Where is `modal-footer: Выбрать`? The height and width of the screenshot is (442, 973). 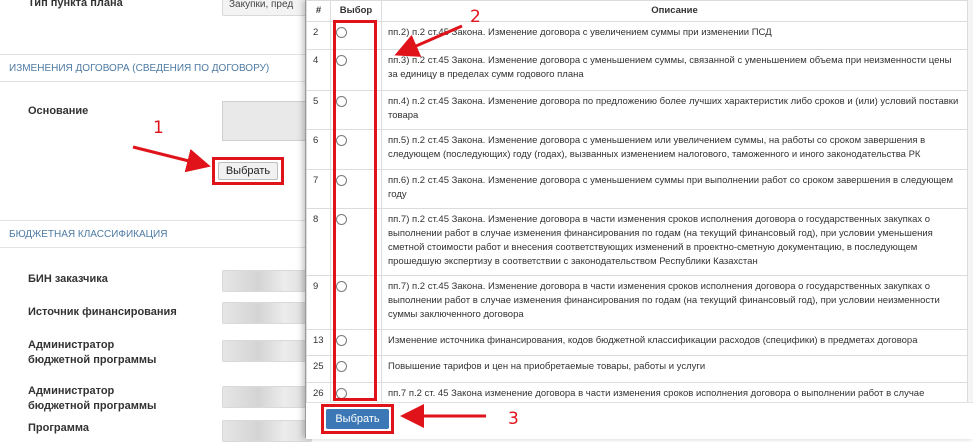
modal-footer: Выбрать is located at coordinates (639, 420).